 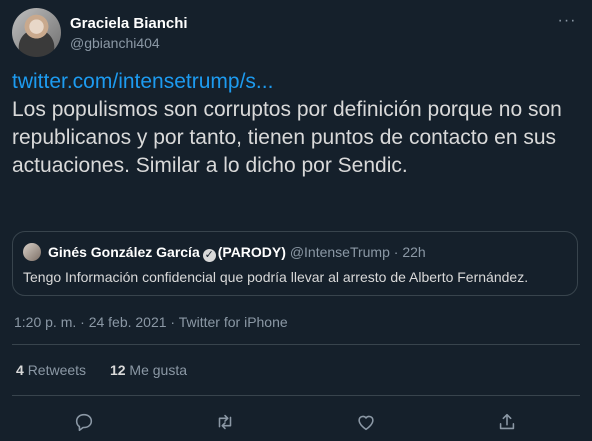 What do you see at coordinates (567, 21) in the screenshot?
I see `more-options-icon: ···` at bounding box center [567, 21].